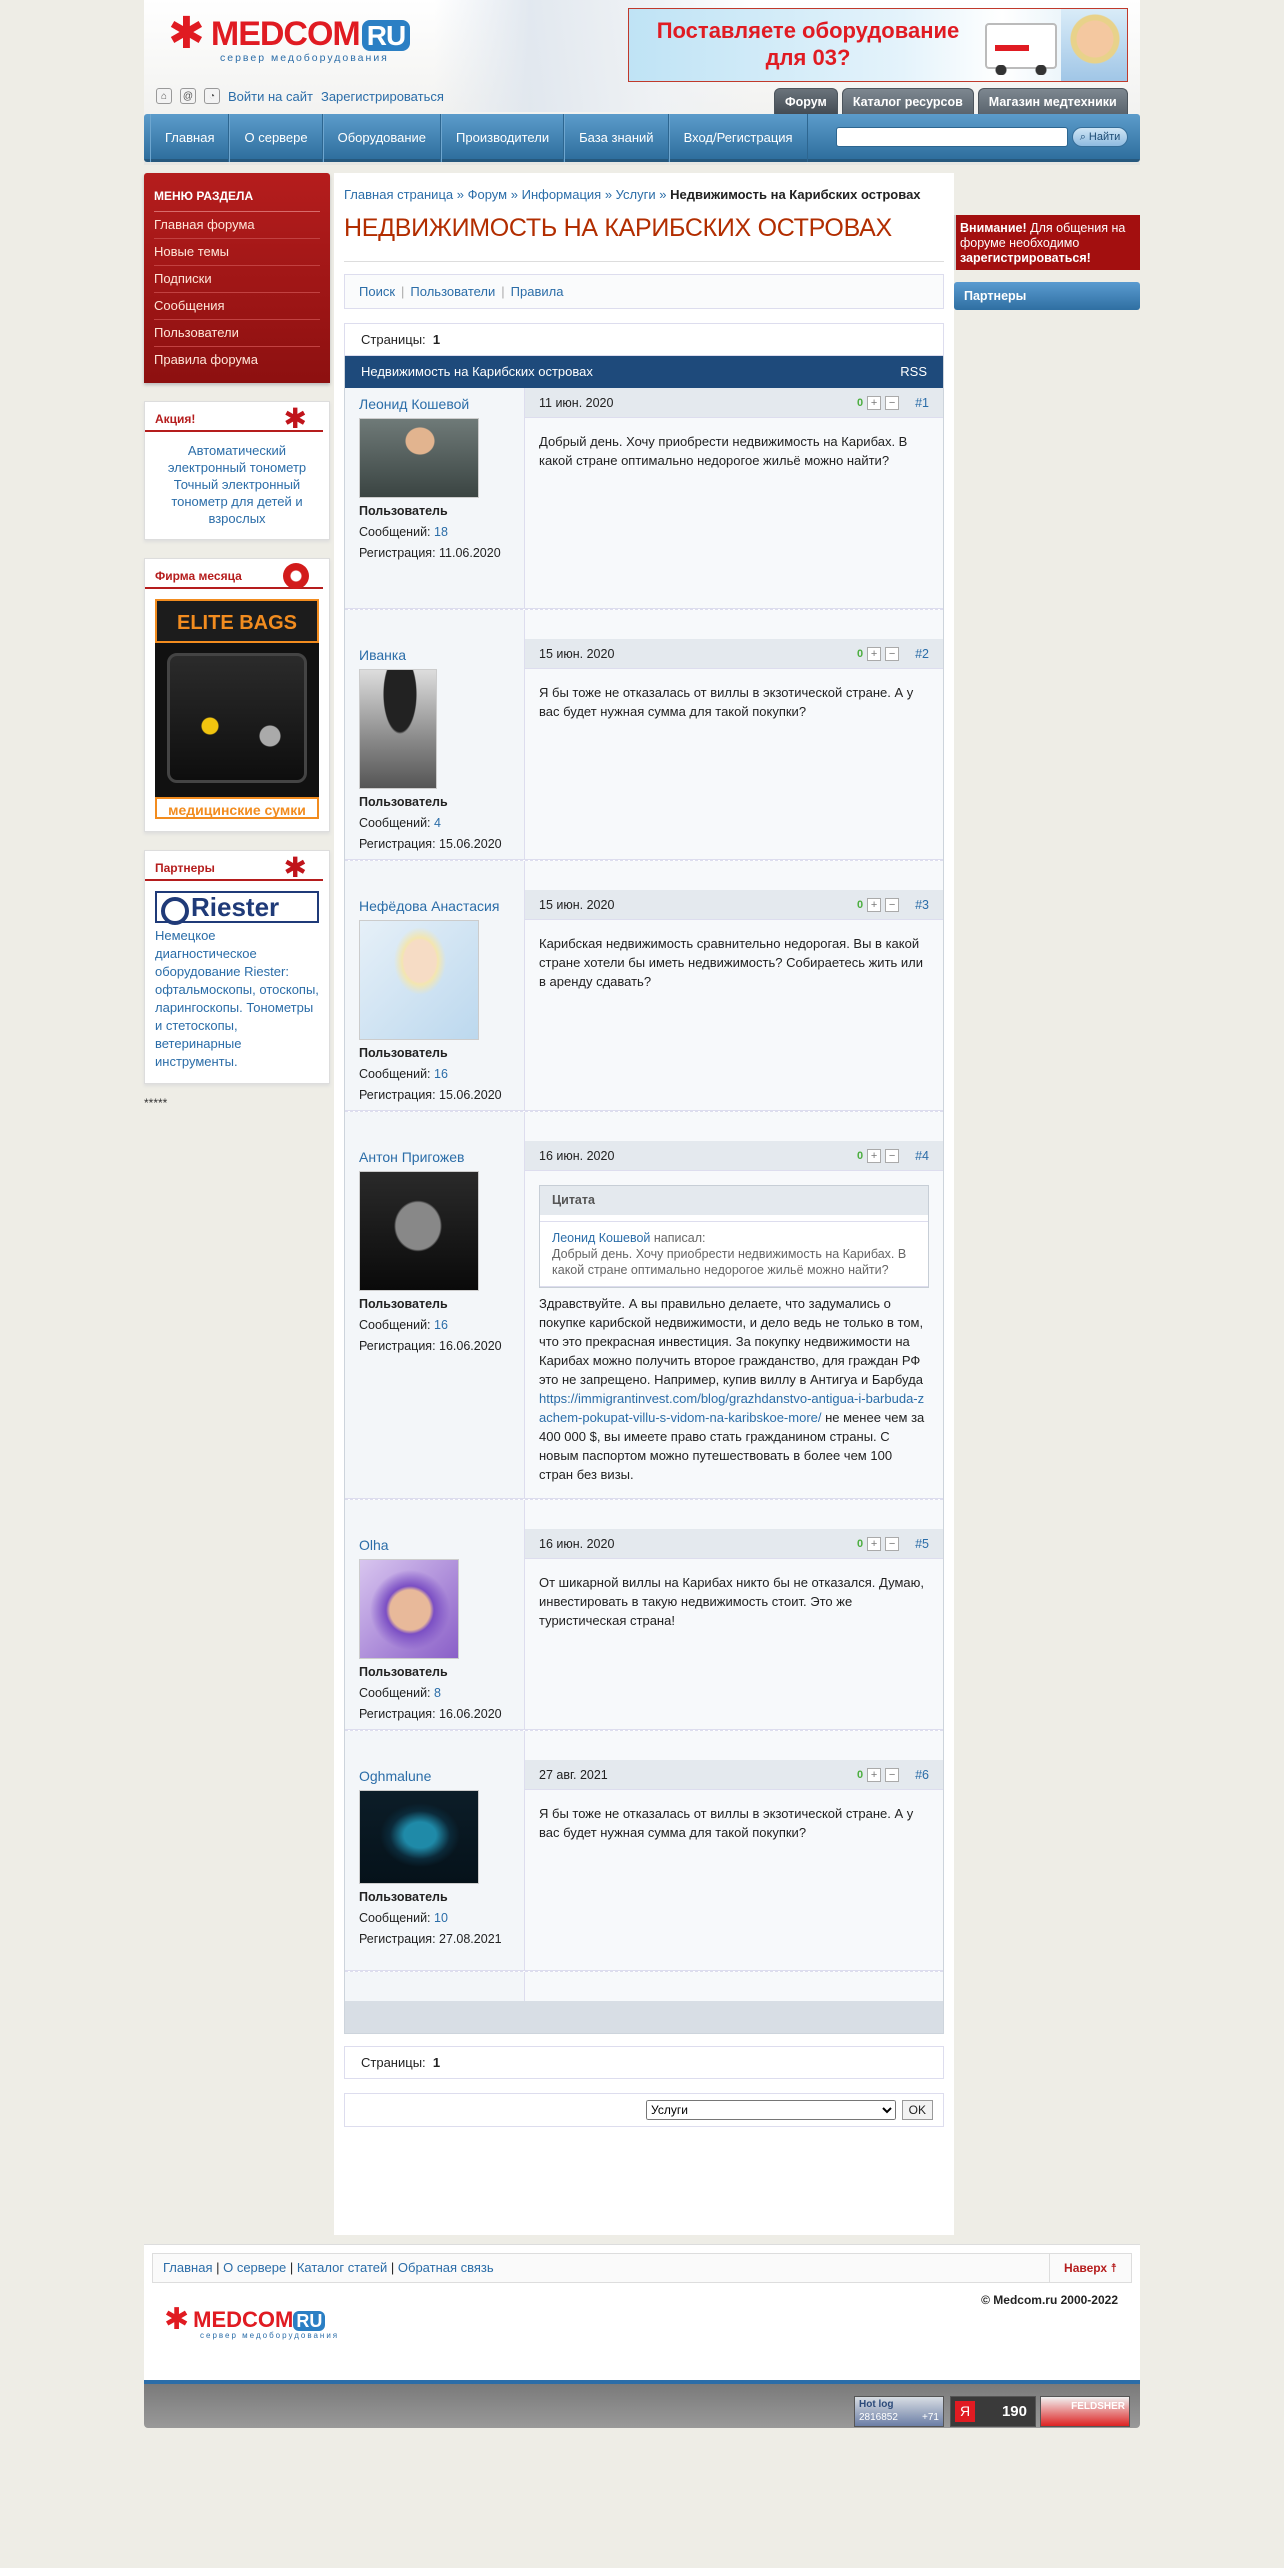 The width and height of the screenshot is (1284, 2568). What do you see at coordinates (922, 1156) in the screenshot?
I see `post-number-link: #4` at bounding box center [922, 1156].